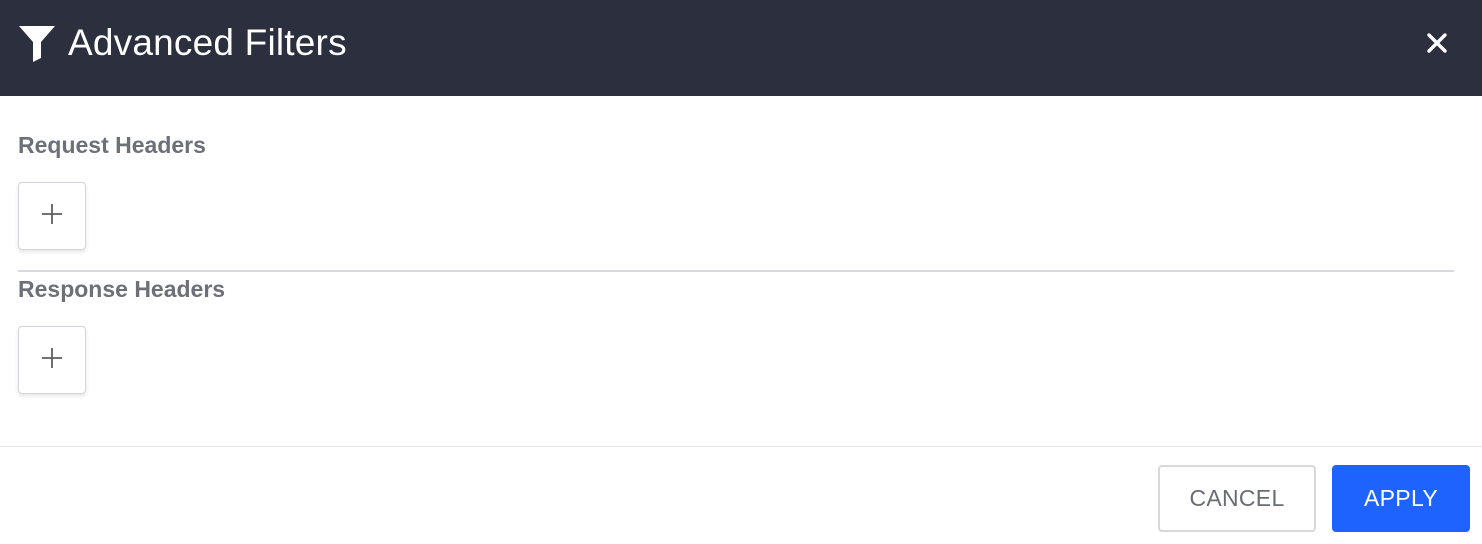 The image size is (1482, 544). Describe the element at coordinates (1401, 498) in the screenshot. I see `apply-button: APPLY` at that location.